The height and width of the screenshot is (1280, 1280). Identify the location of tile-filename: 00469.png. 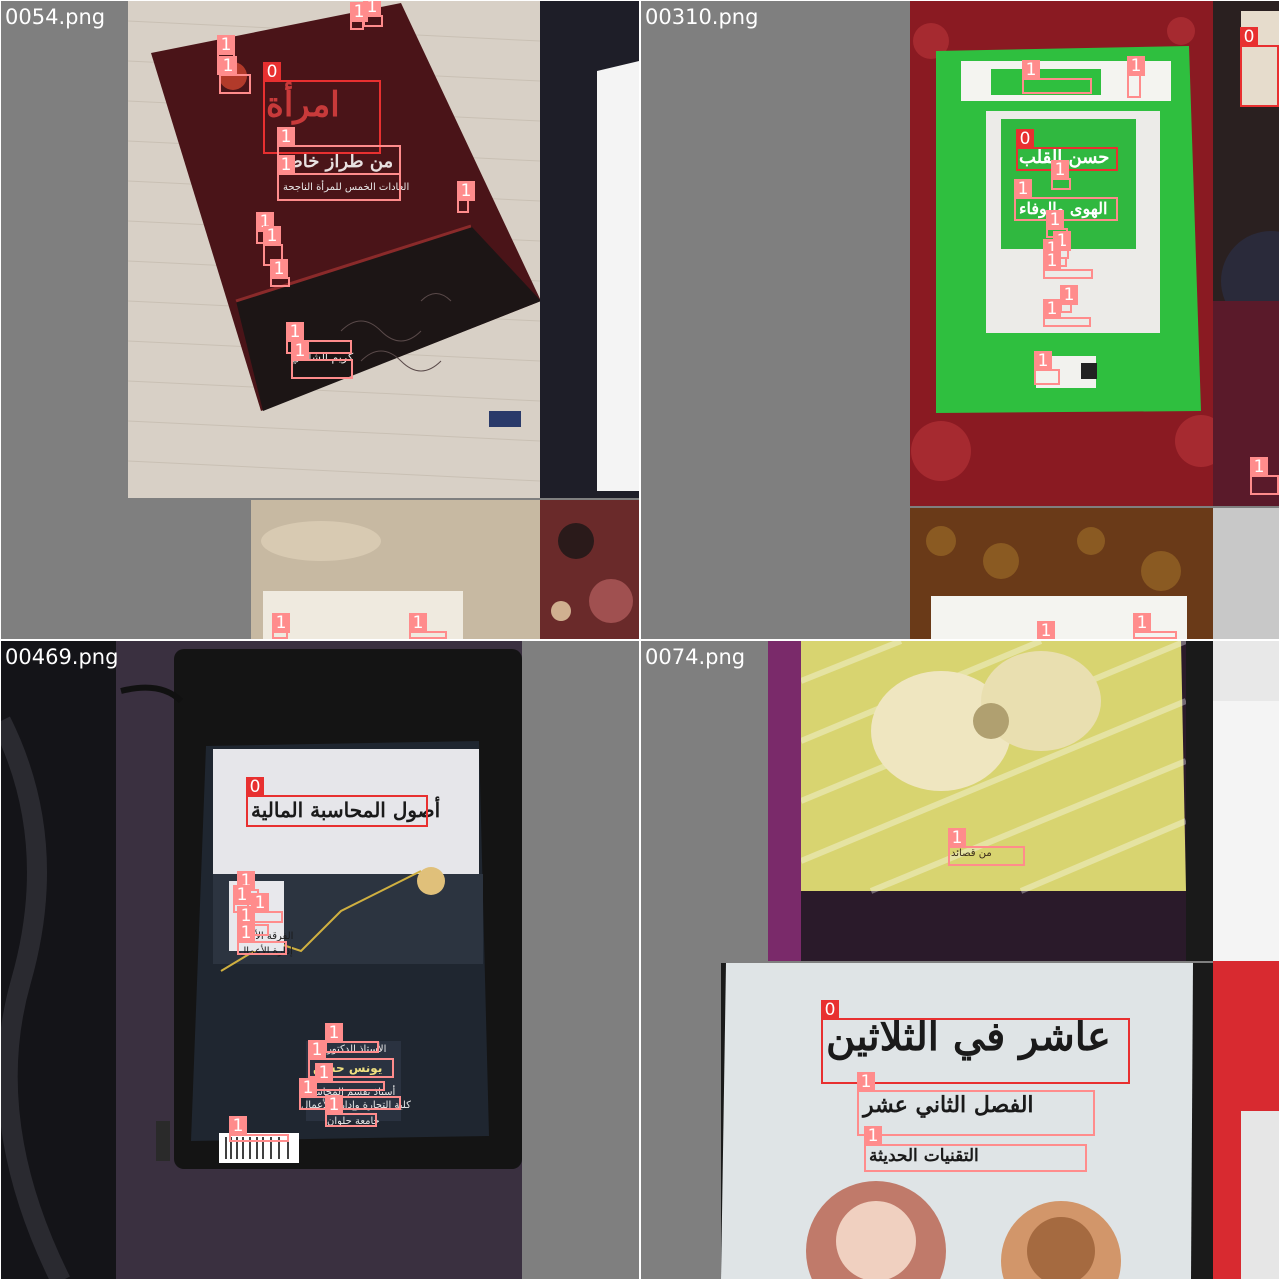
(62, 657).